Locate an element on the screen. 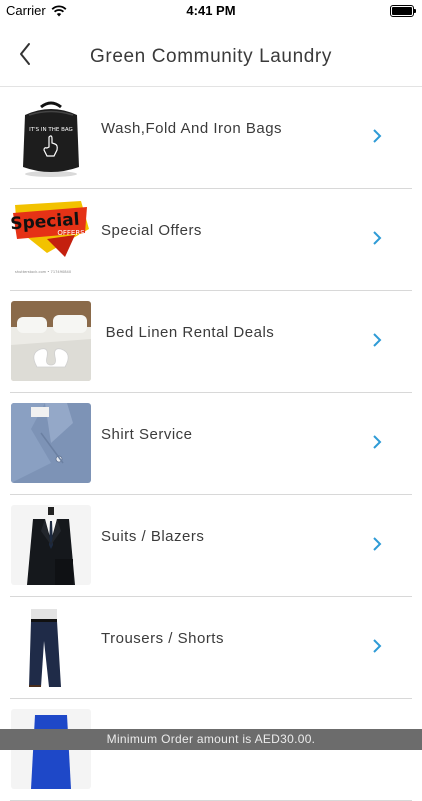  service-row-dress is located at coordinates (211, 750).